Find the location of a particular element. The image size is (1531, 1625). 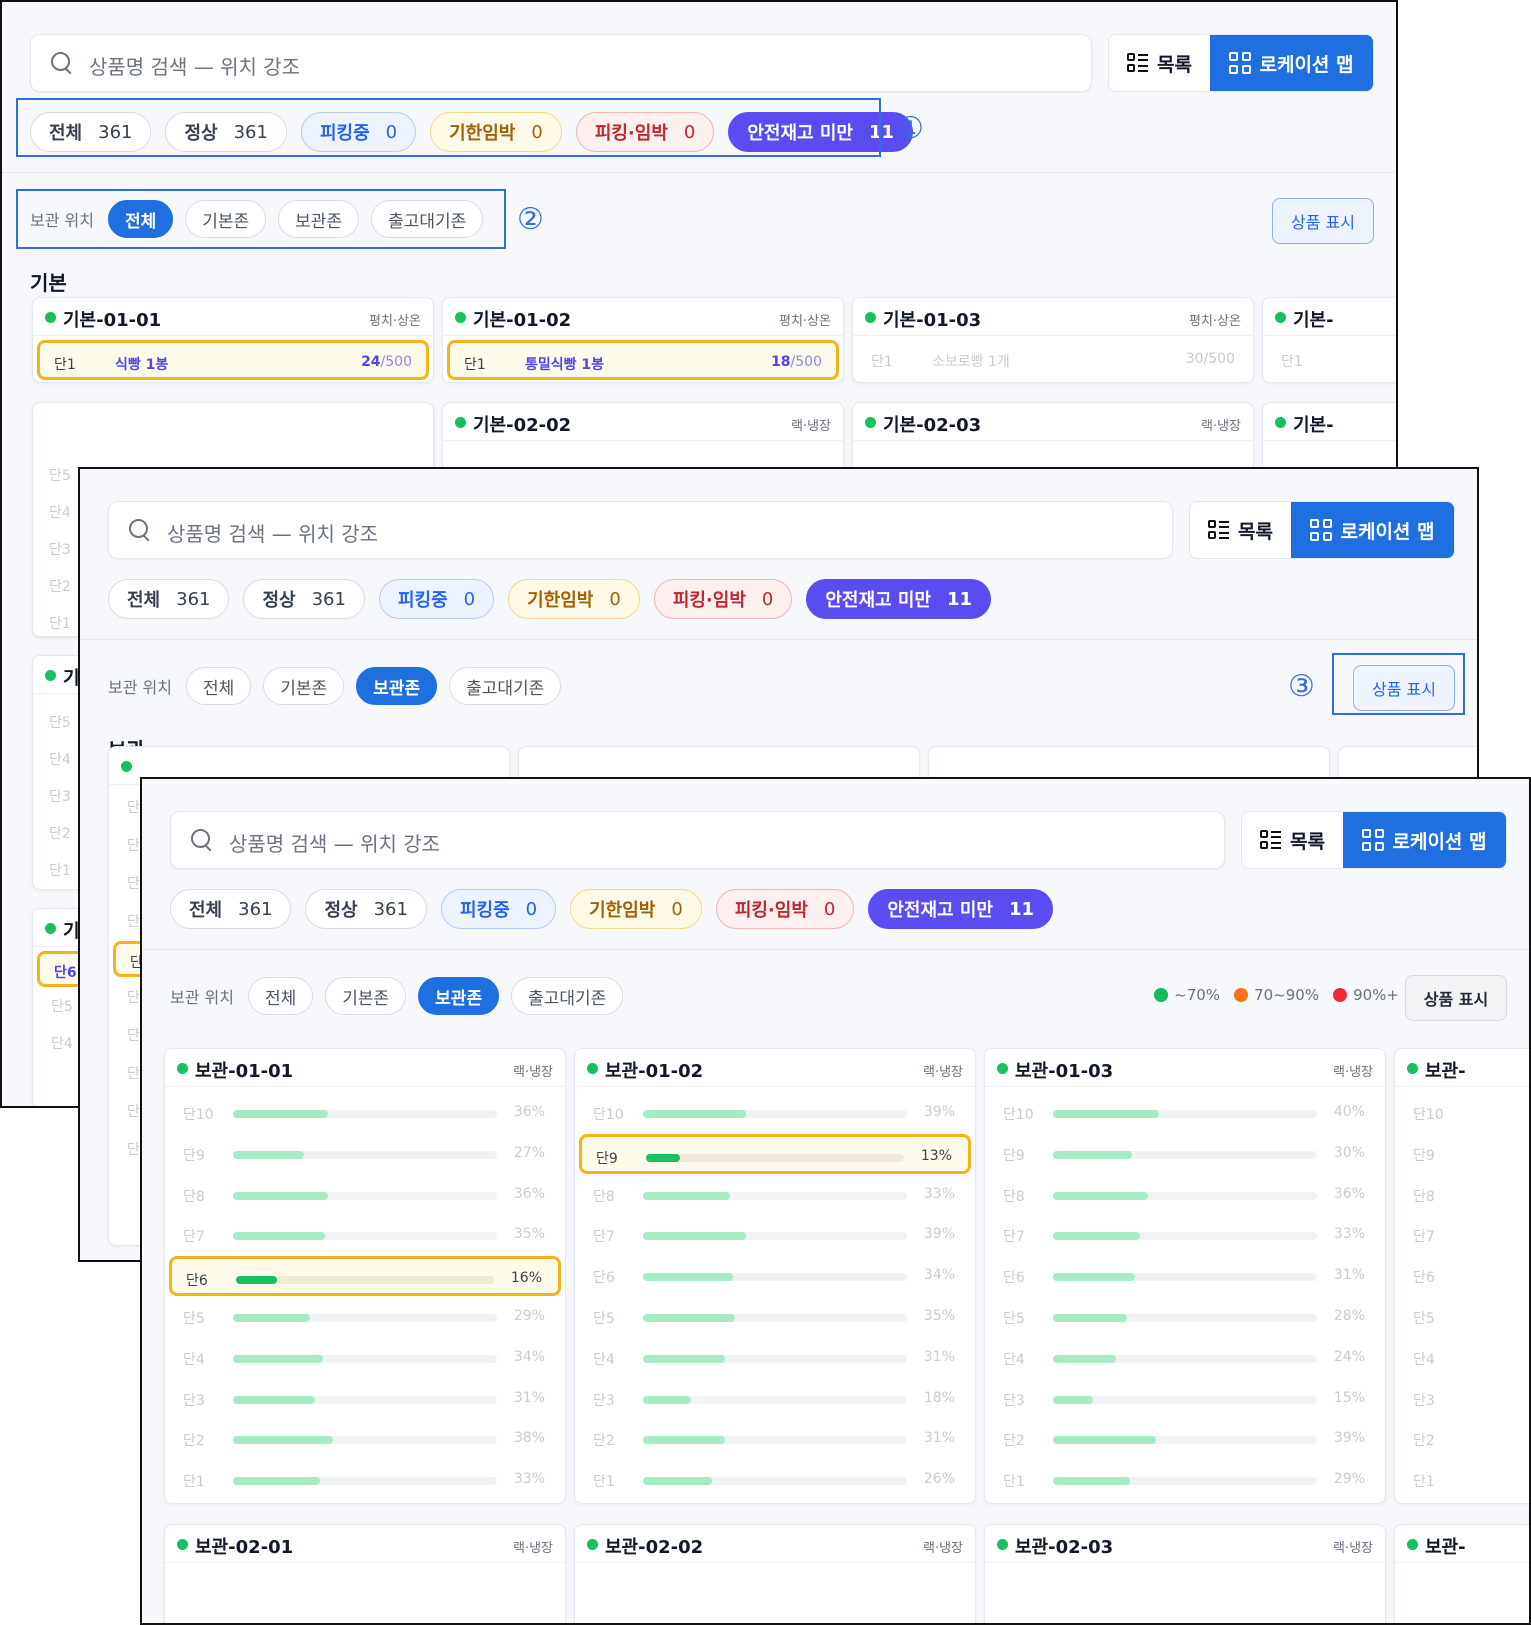

shelf-level: 단6 is located at coordinates (65, 973).